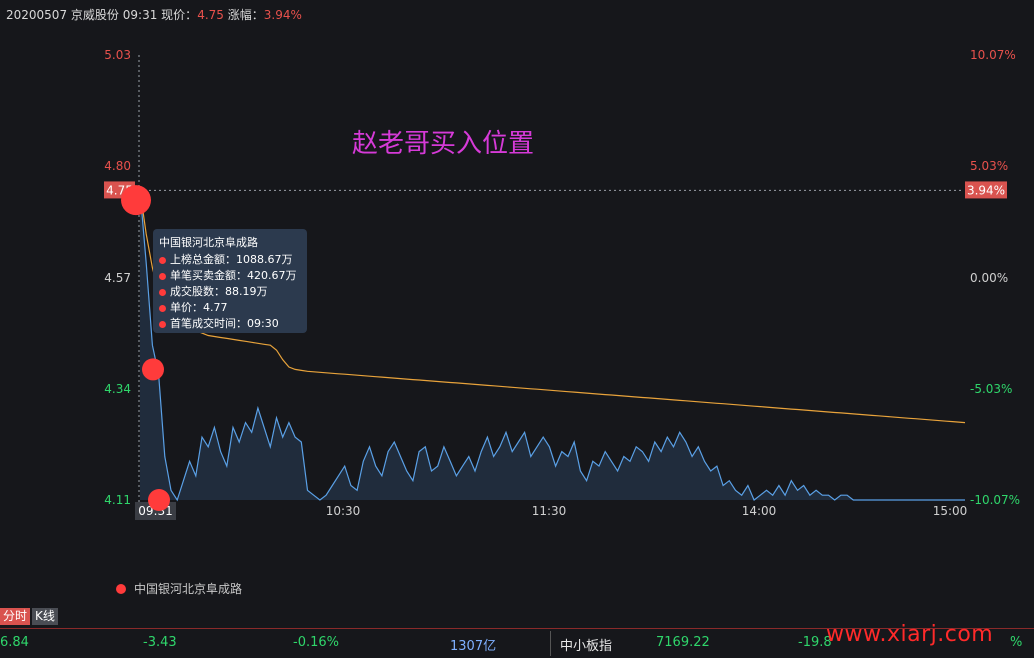  I want to click on y-tick-label-left: 4.34, so click(117, 389).